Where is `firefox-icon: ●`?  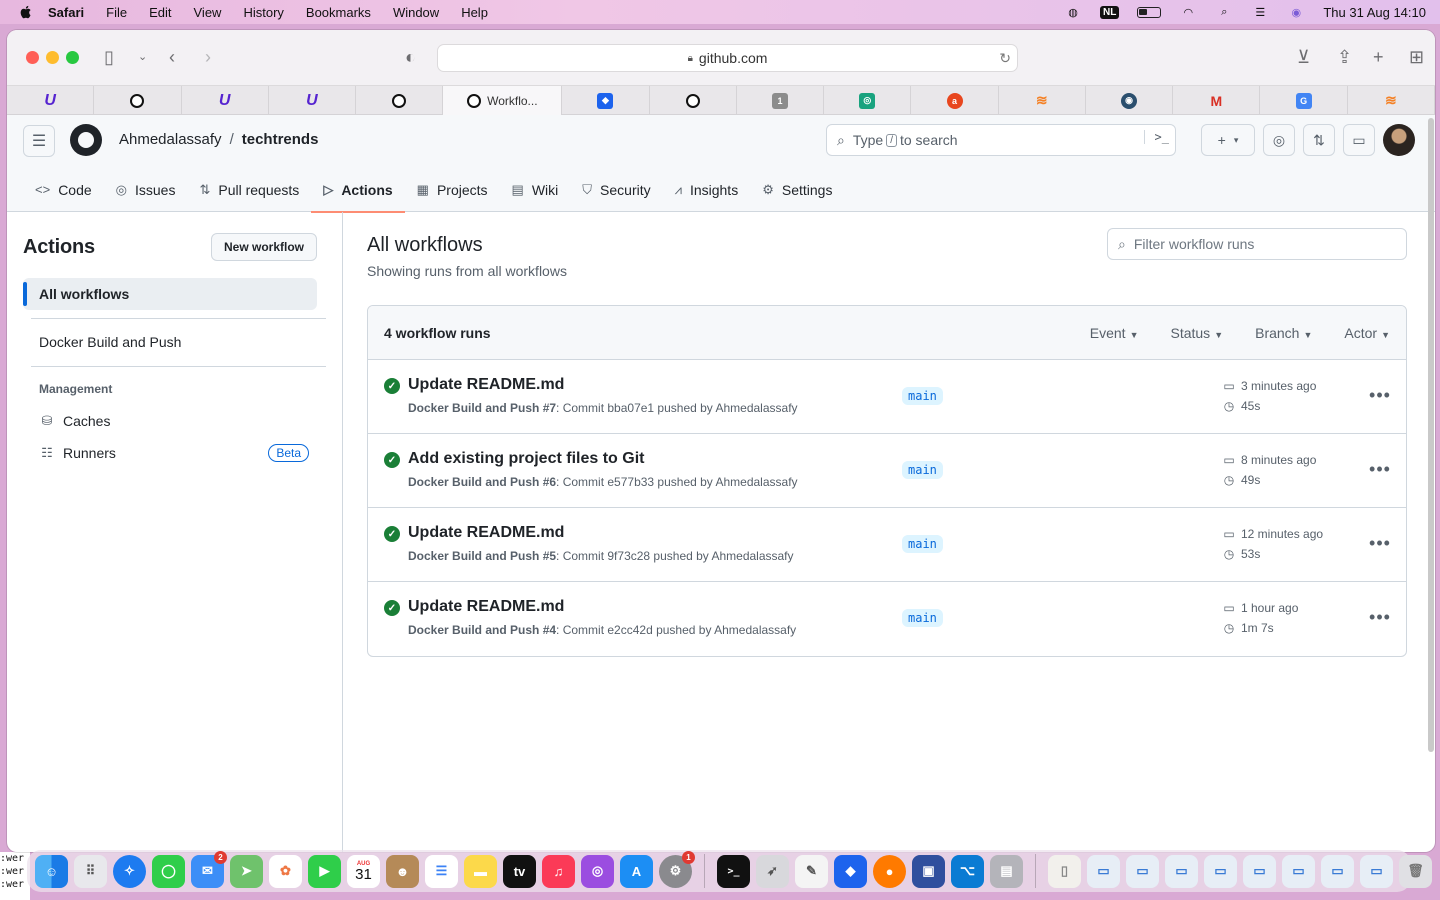 firefox-icon: ● is located at coordinates (889, 871).